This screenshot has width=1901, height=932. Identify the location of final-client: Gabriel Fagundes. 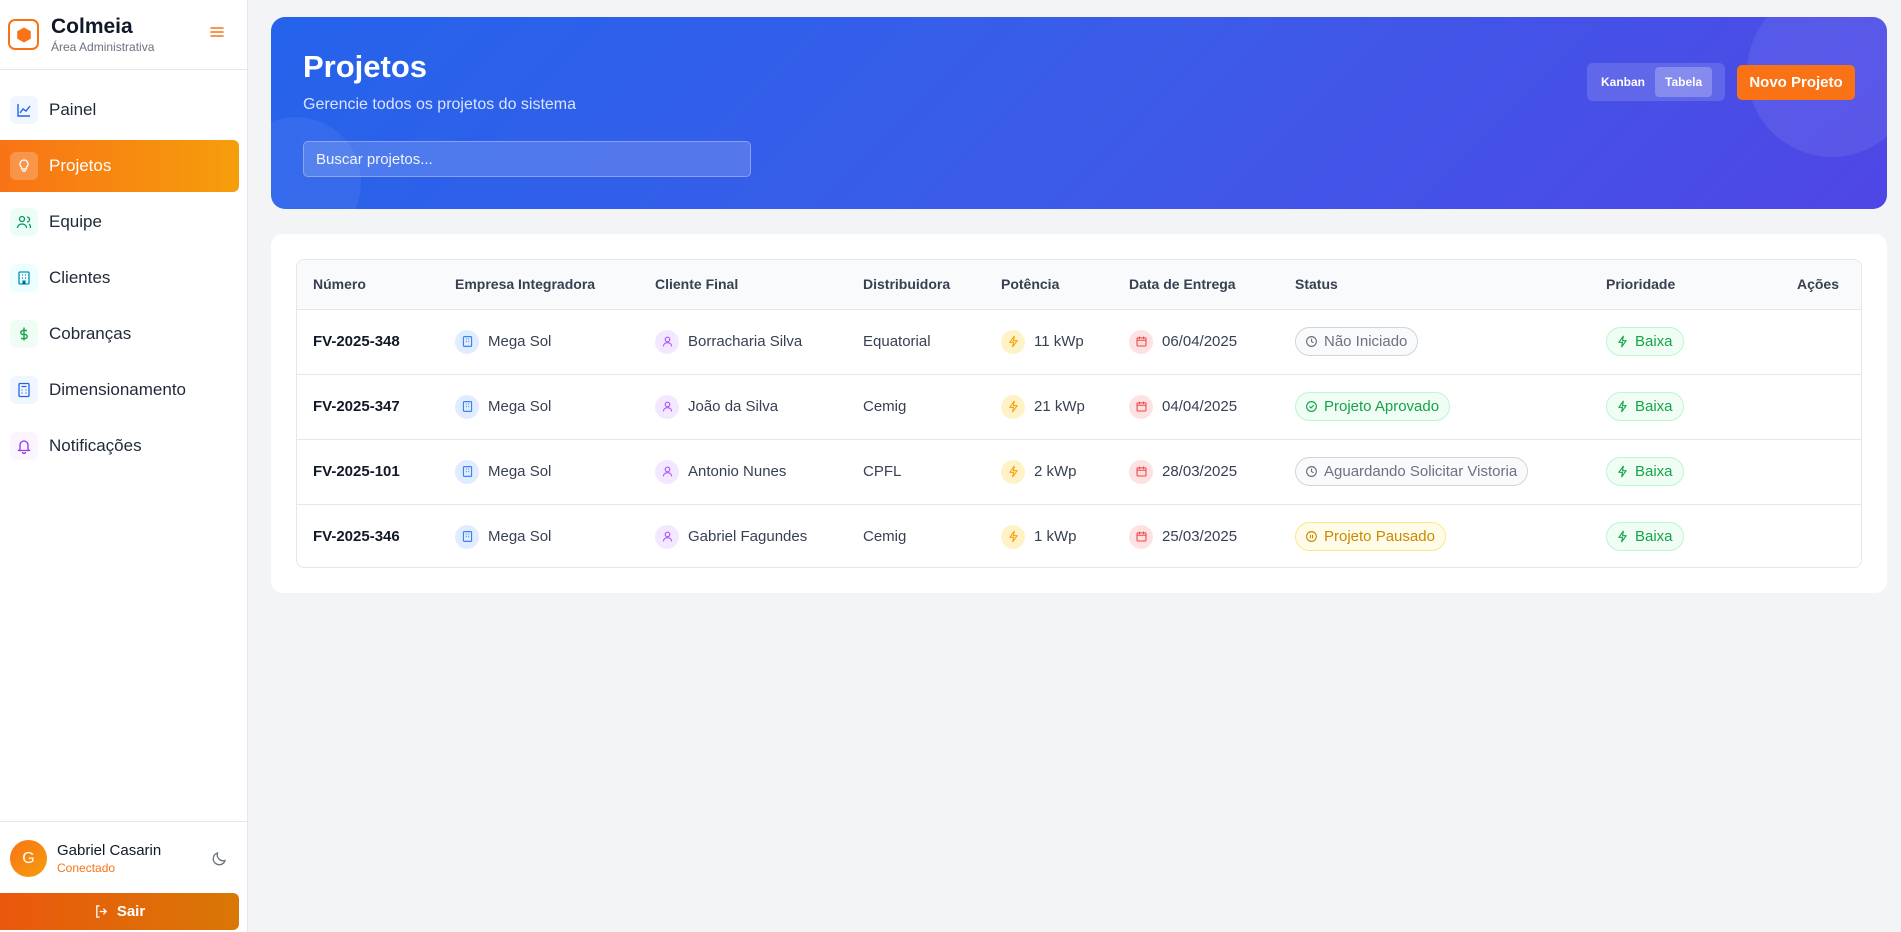
(748, 537).